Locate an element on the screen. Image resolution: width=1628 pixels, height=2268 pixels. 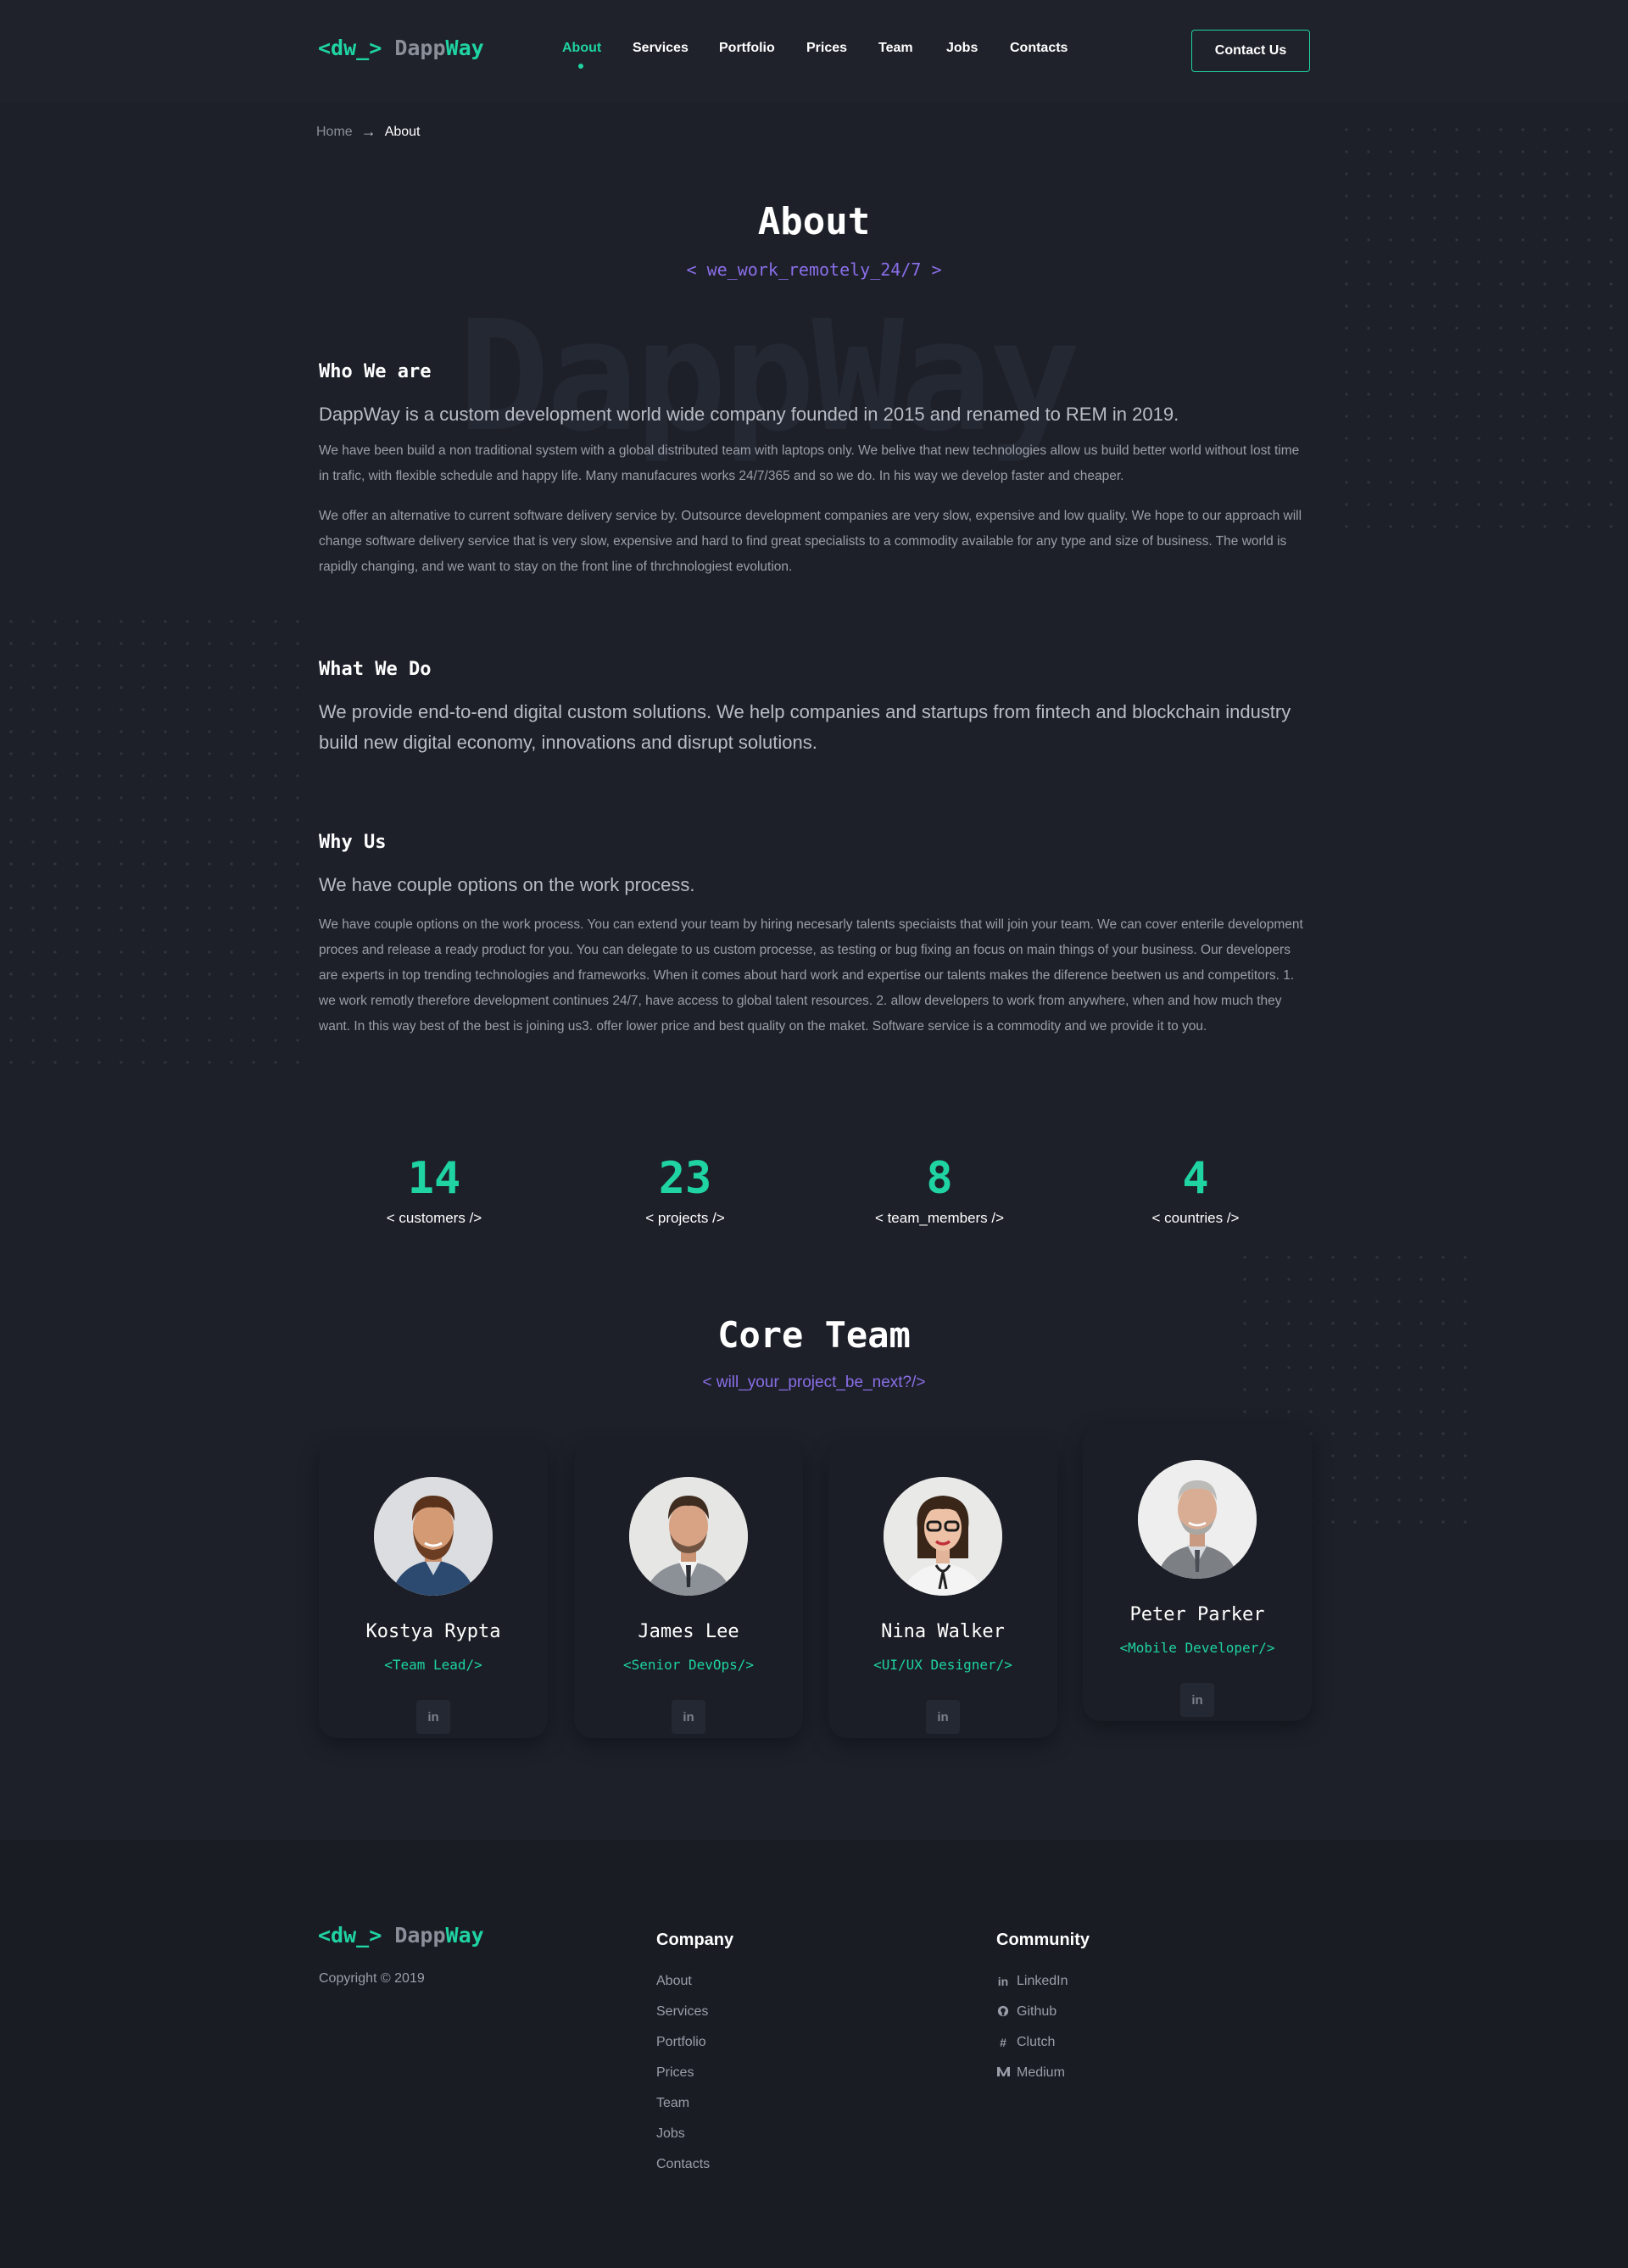
footer-link-label: LinkedIn is located at coordinates (1042, 1981).